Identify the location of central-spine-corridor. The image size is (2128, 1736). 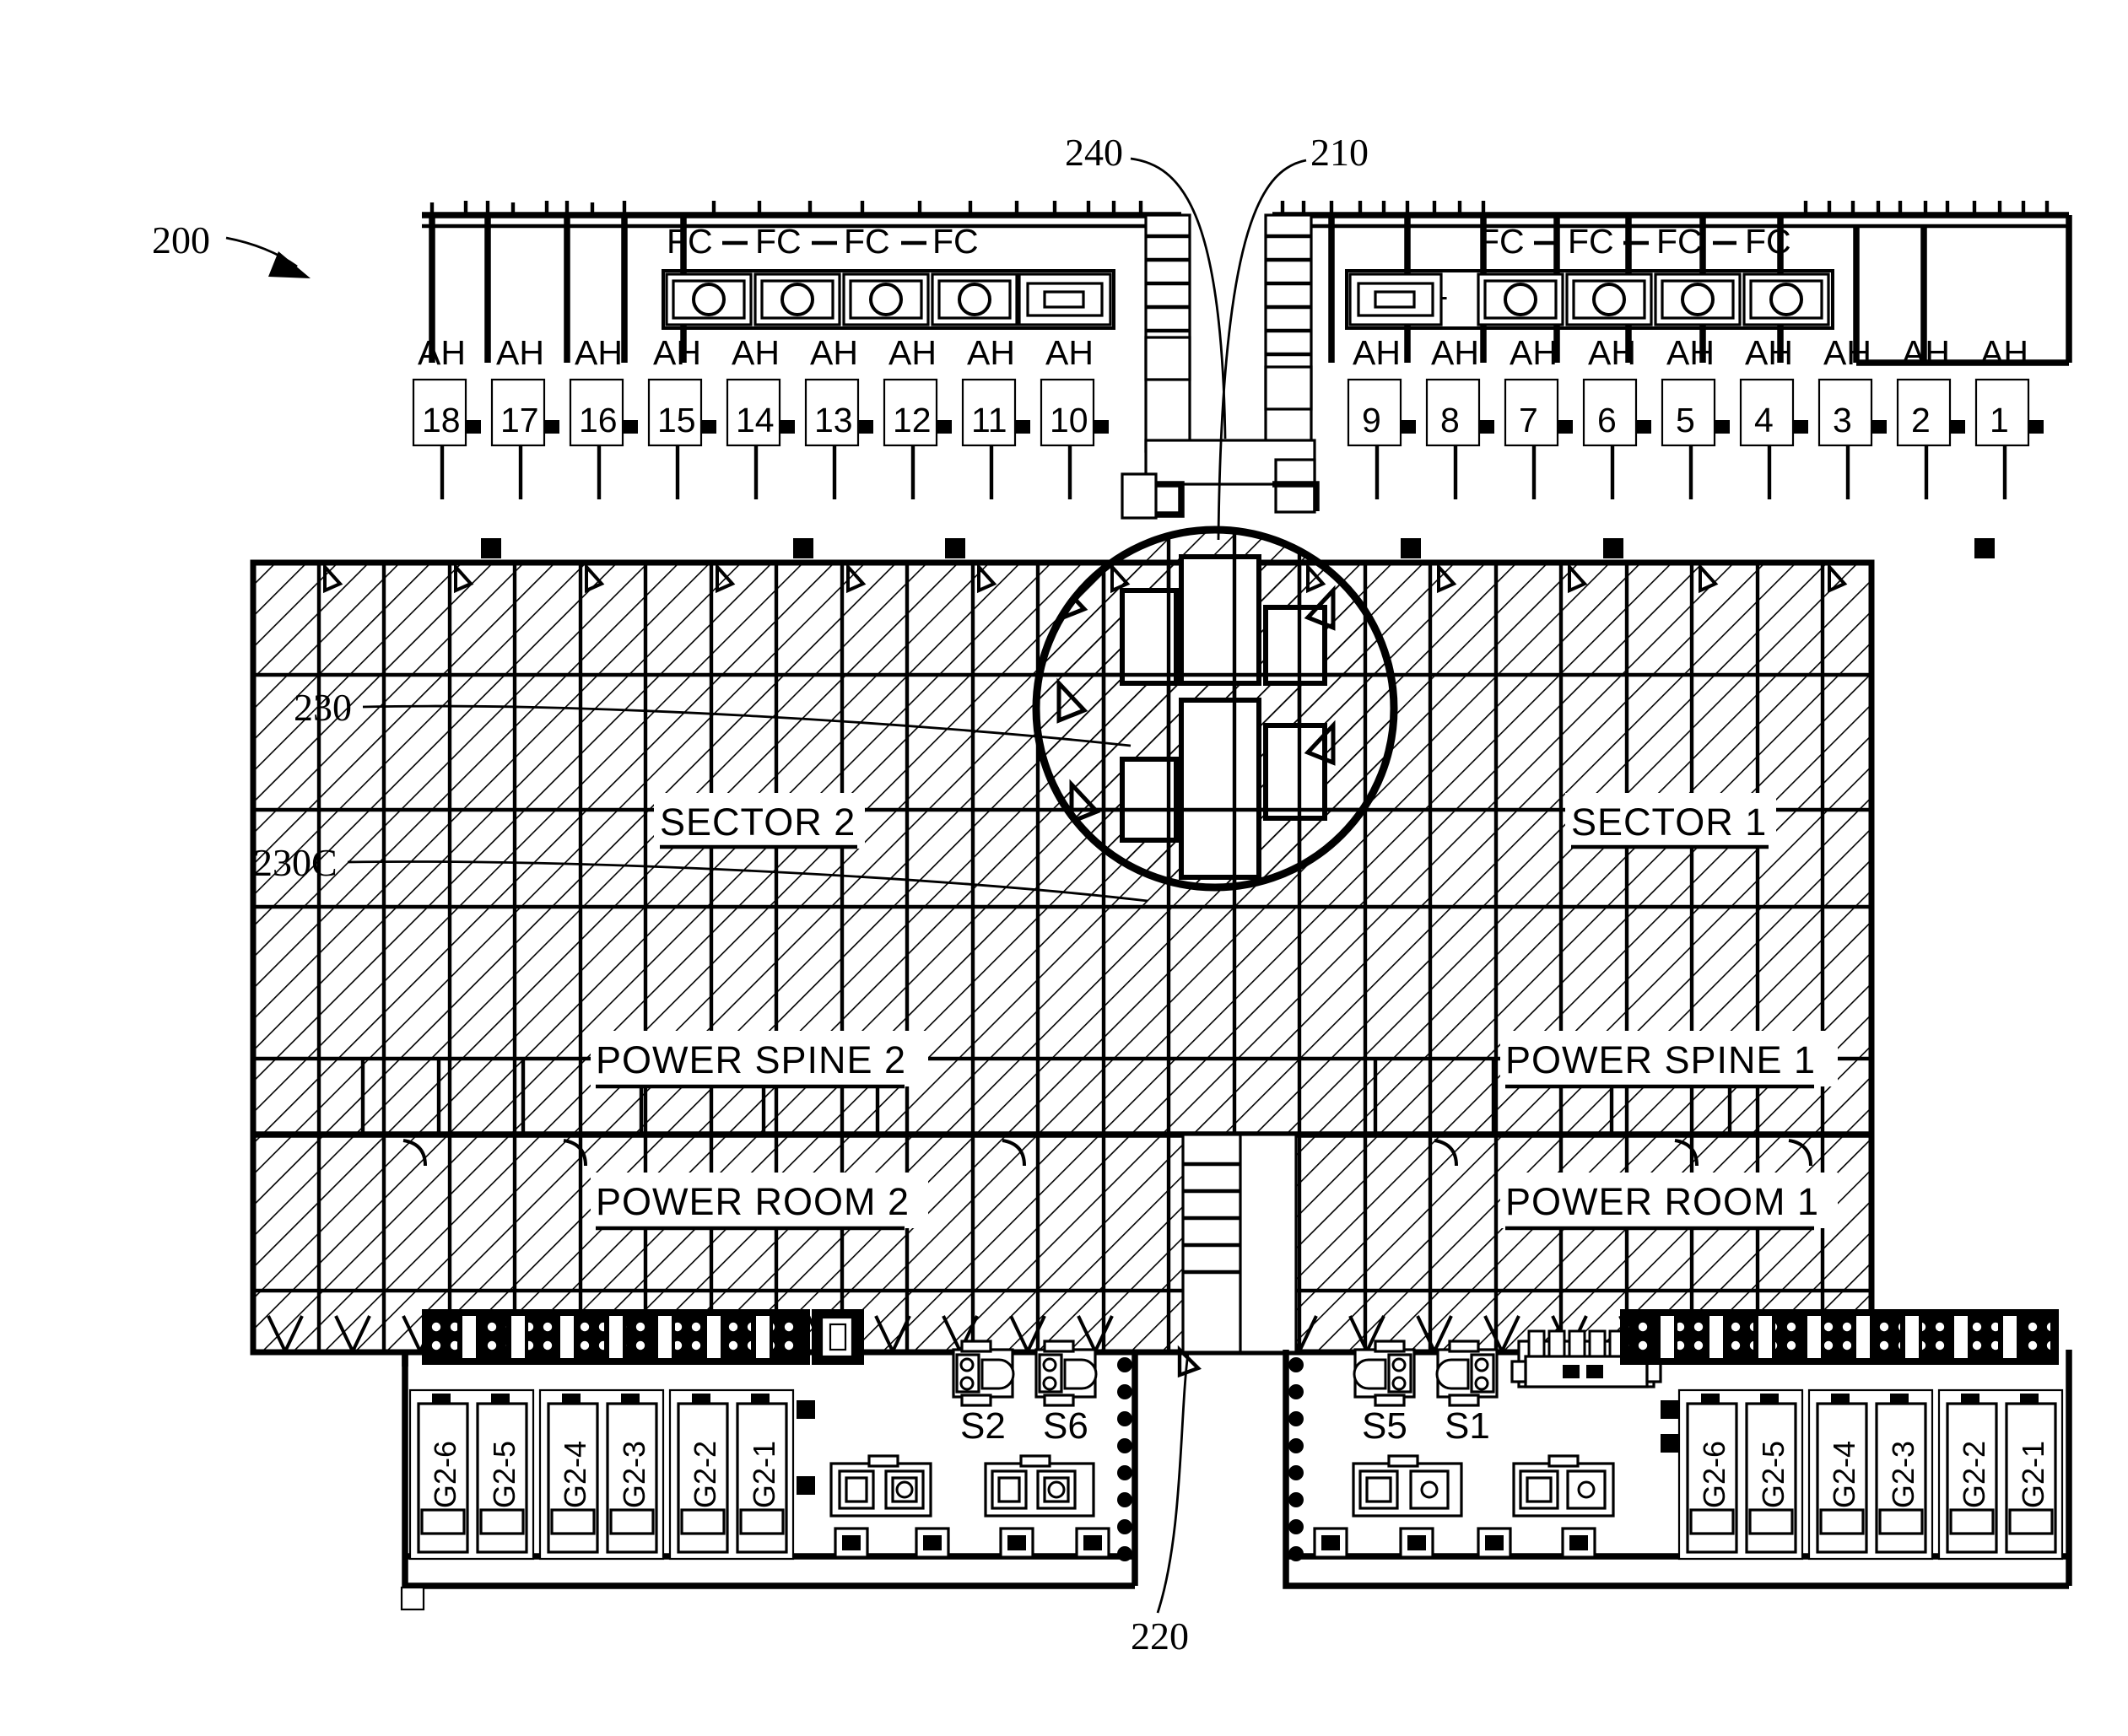
(1239, 1243).